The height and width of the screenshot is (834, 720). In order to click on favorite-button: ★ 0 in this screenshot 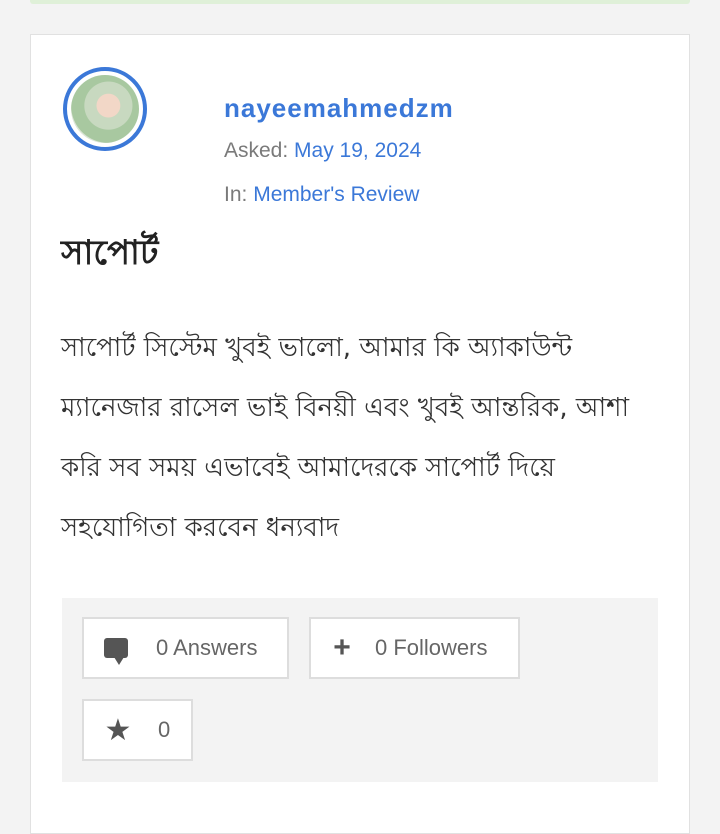, I will do `click(137, 730)`.